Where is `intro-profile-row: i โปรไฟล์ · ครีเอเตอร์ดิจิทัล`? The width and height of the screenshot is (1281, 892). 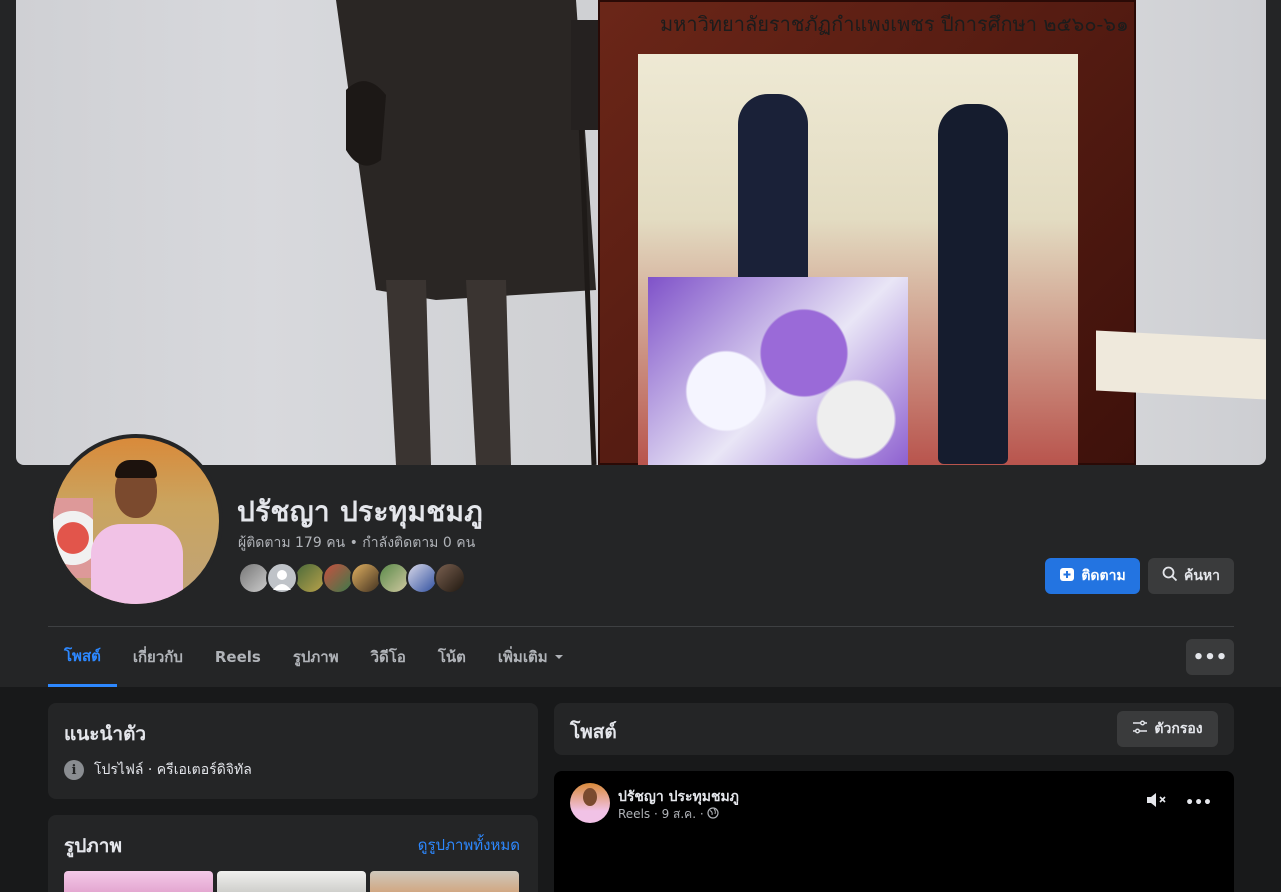
intro-profile-row: i โปรไฟล์ · ครีเอเตอร์ดิจิทัล is located at coordinates (158, 770).